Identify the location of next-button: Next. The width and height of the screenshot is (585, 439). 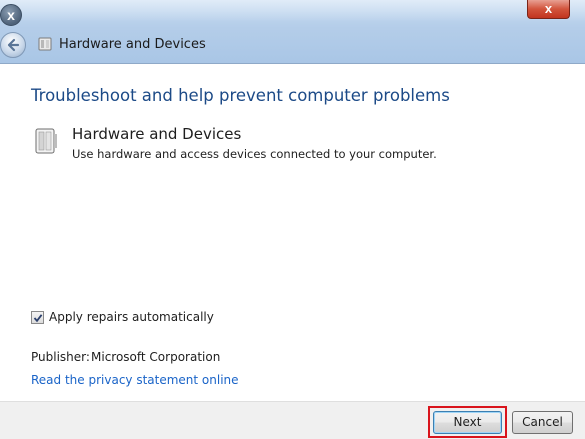
(467, 422).